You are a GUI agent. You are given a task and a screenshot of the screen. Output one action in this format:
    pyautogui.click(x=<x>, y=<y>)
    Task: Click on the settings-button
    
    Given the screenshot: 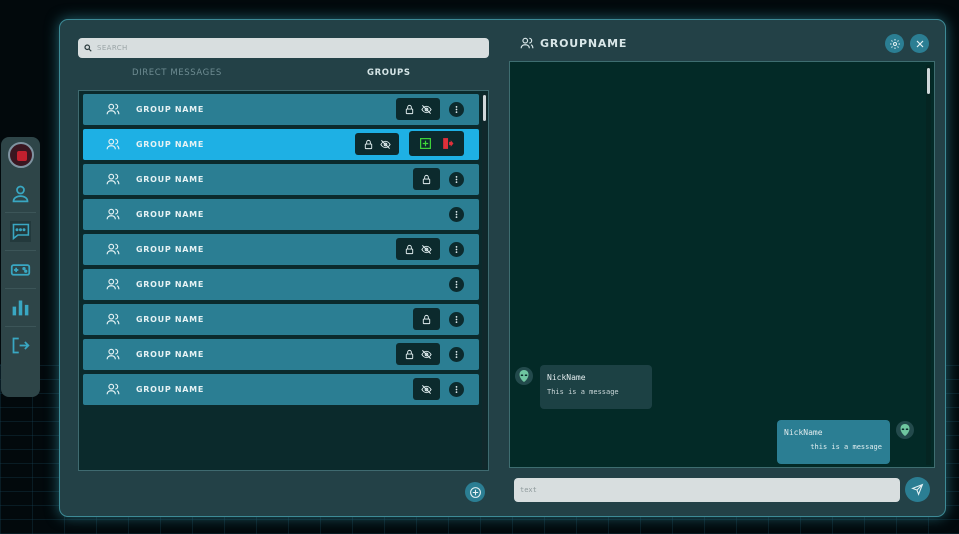 What is the action you would take?
    pyautogui.click(x=894, y=43)
    